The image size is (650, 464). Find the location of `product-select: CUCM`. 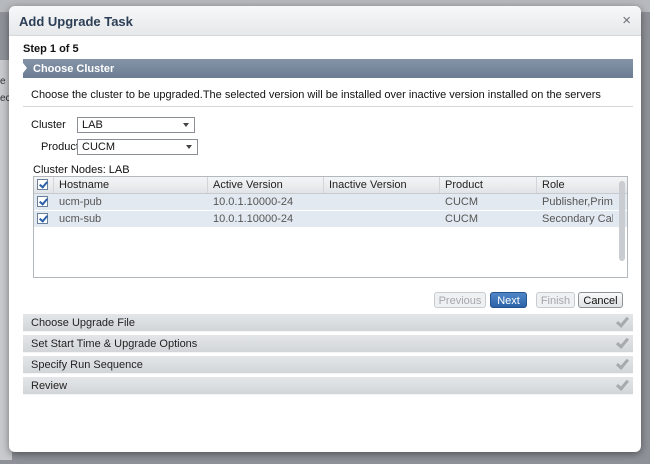

product-select: CUCM is located at coordinates (137, 147).